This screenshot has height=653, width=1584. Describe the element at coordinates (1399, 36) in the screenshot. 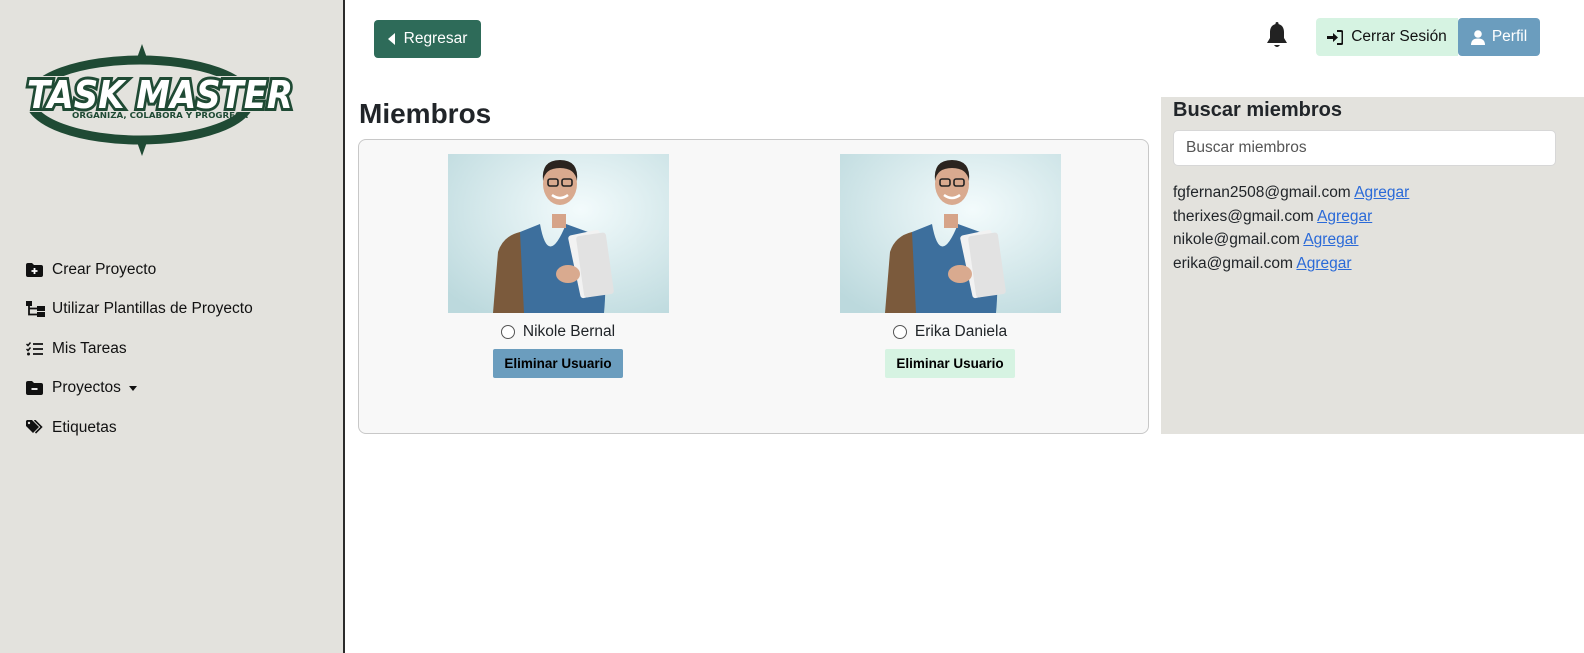

I see `logout-button-label: Cerrar Sesión` at that location.